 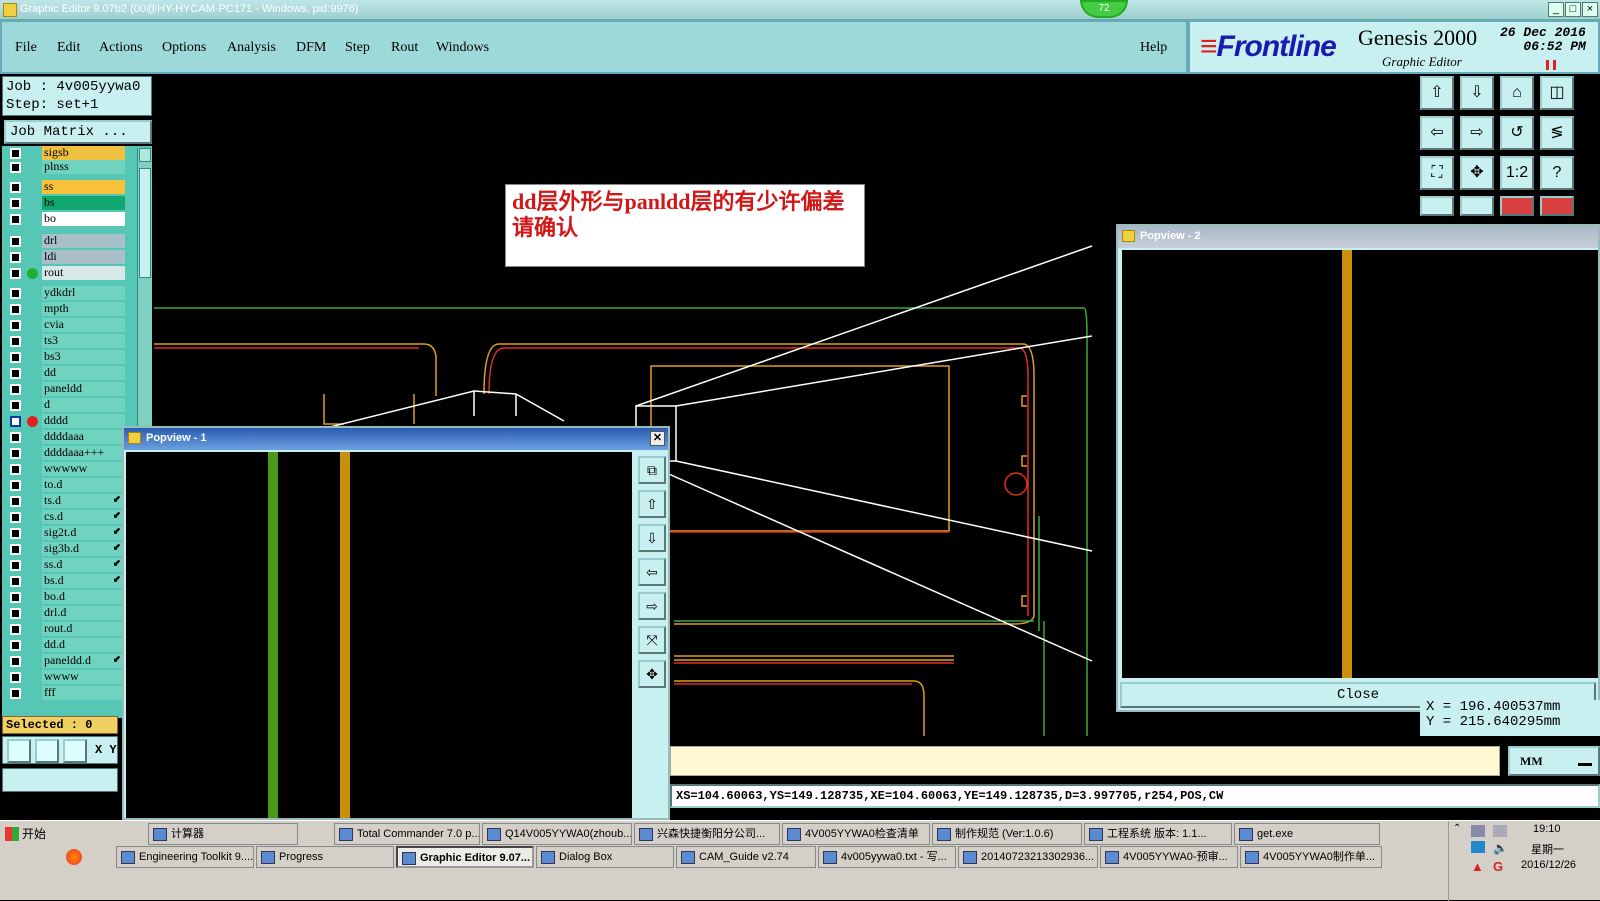 I want to click on layer-row-ss-d: ss.d ⬋, so click(x=64, y=565).